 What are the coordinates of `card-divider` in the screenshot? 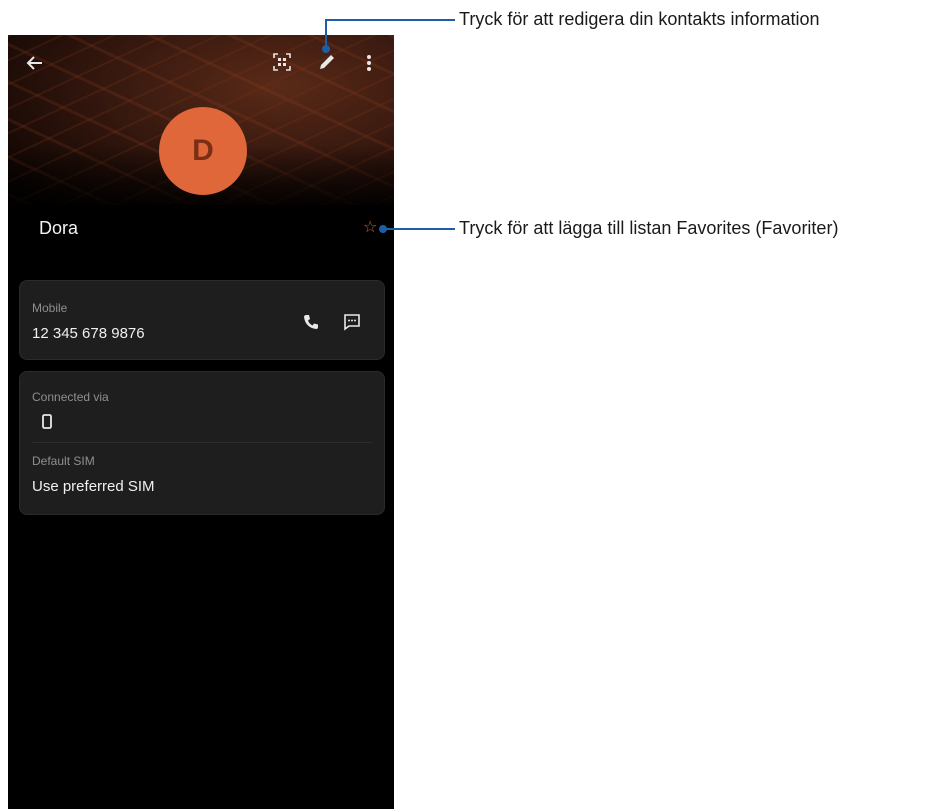 It's located at (202, 442).